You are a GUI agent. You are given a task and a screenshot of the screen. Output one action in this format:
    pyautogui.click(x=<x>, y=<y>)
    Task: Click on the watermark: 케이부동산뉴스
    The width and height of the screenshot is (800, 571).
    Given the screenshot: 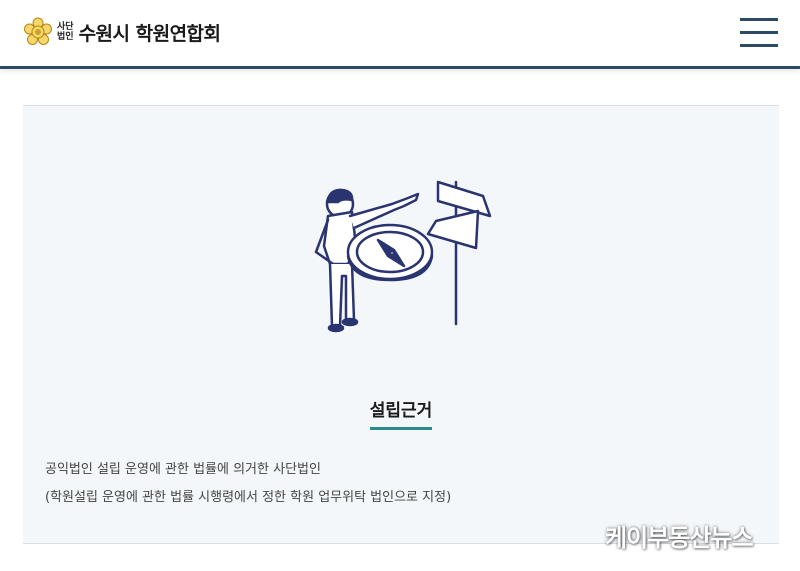 What is the action you would take?
    pyautogui.click(x=679, y=538)
    